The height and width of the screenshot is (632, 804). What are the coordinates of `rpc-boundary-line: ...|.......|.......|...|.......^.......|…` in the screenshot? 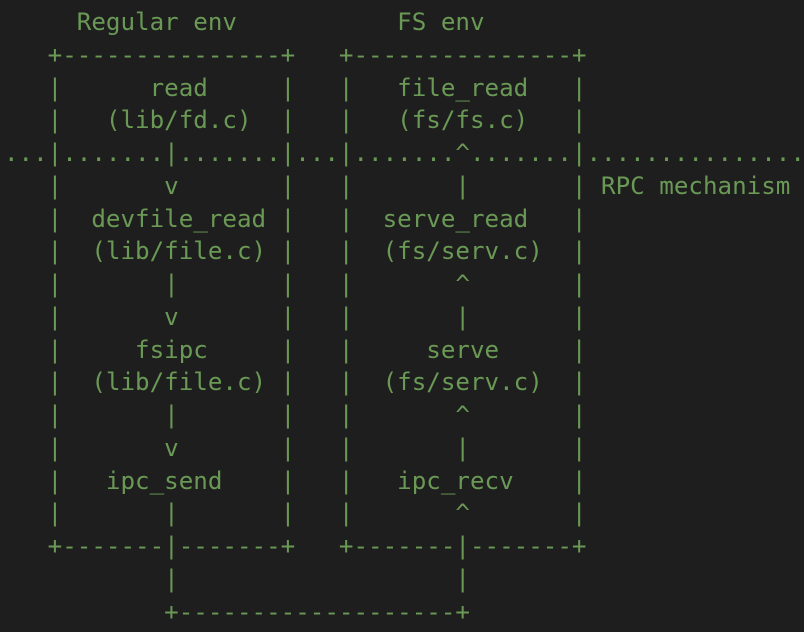 It's located at (404, 153).